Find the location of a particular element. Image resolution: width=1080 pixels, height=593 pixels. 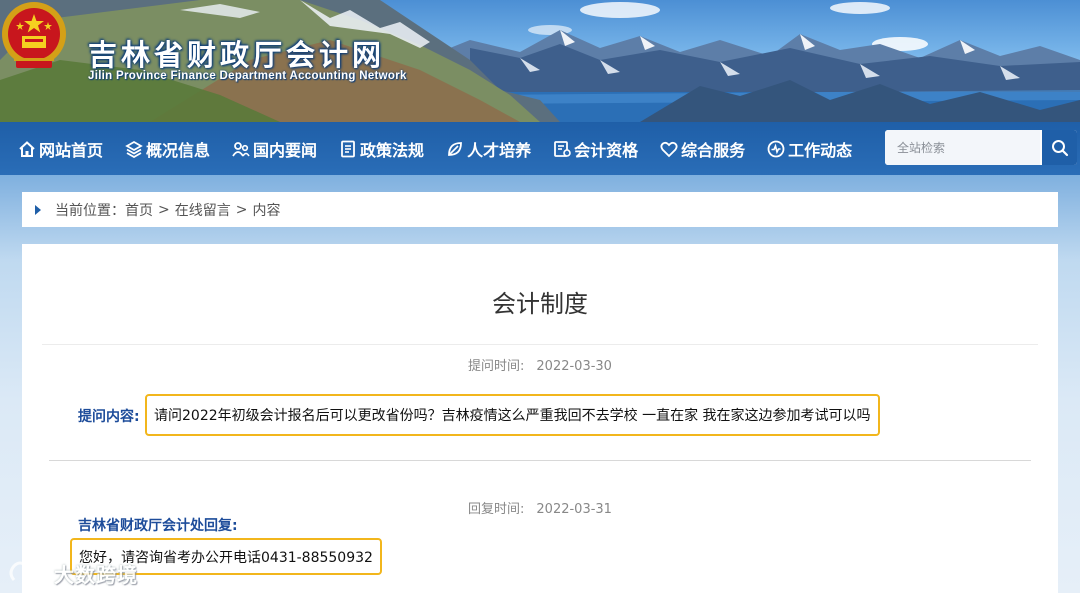

nav-item-domestic-news: 国内要闻 is located at coordinates (274, 148).